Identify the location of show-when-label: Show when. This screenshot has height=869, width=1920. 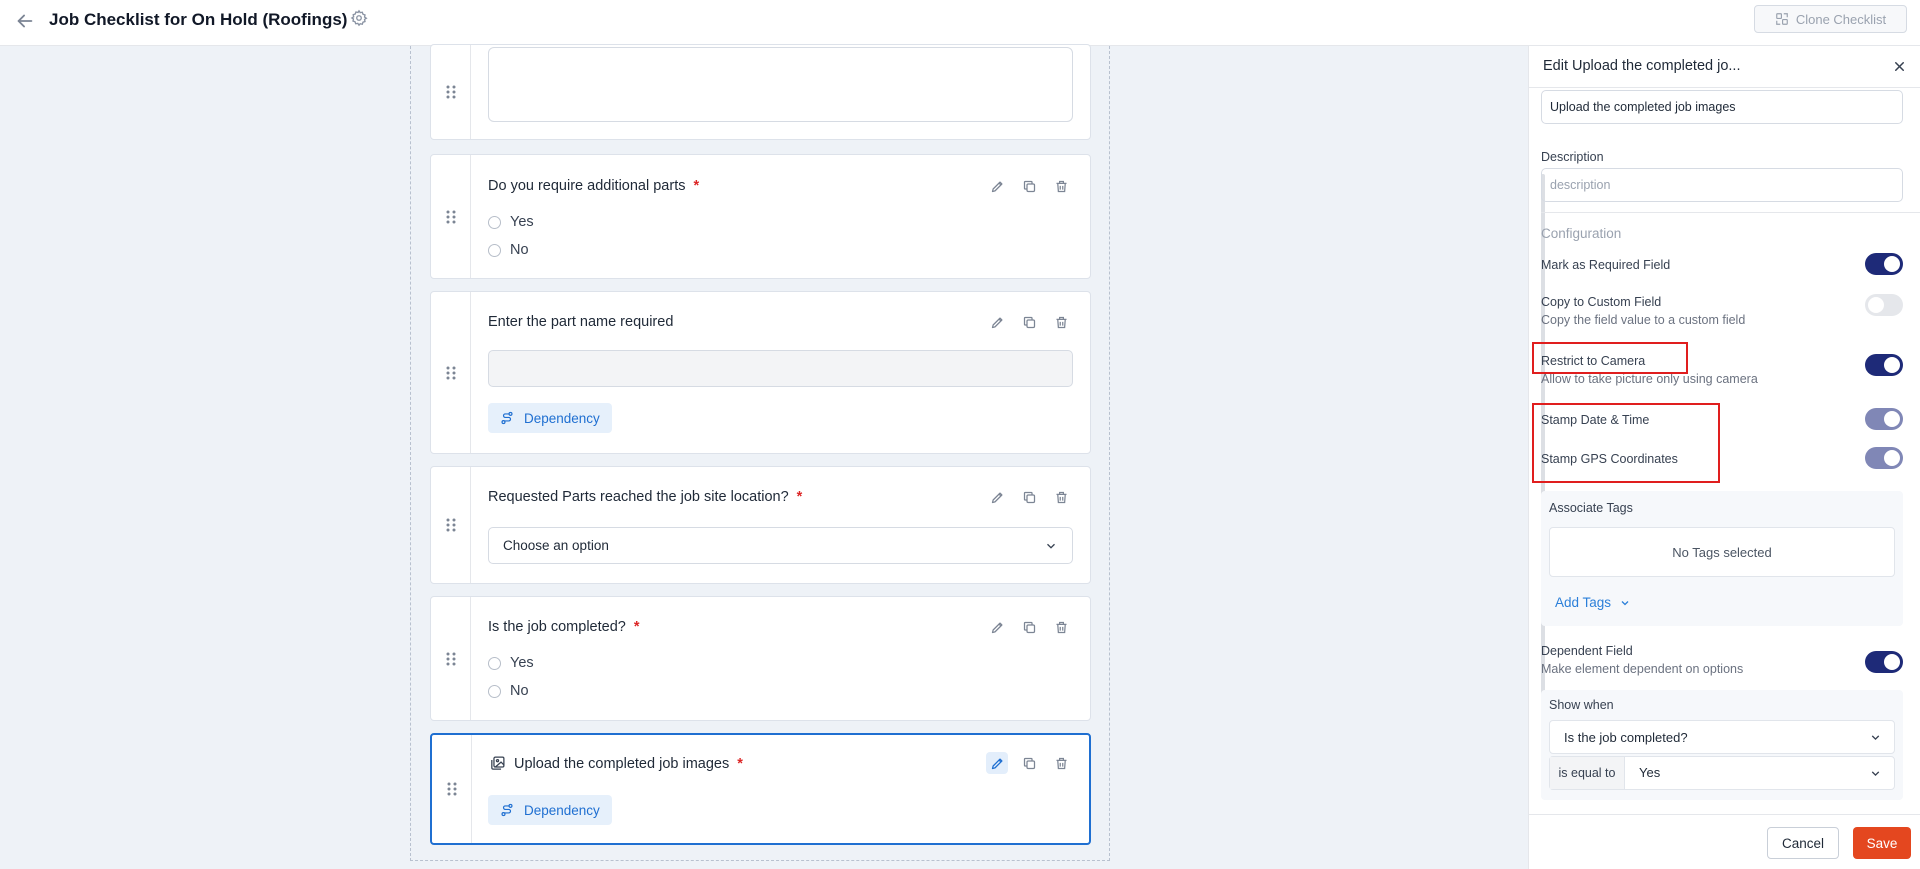
(1581, 705).